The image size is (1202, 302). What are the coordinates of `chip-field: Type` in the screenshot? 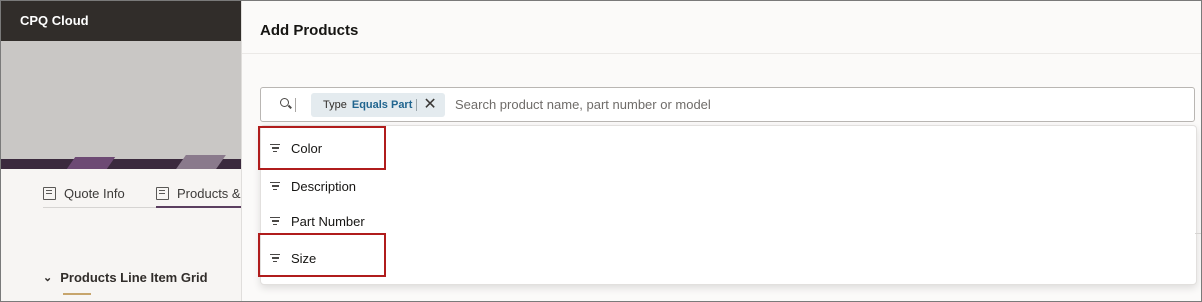 It's located at (335, 105).